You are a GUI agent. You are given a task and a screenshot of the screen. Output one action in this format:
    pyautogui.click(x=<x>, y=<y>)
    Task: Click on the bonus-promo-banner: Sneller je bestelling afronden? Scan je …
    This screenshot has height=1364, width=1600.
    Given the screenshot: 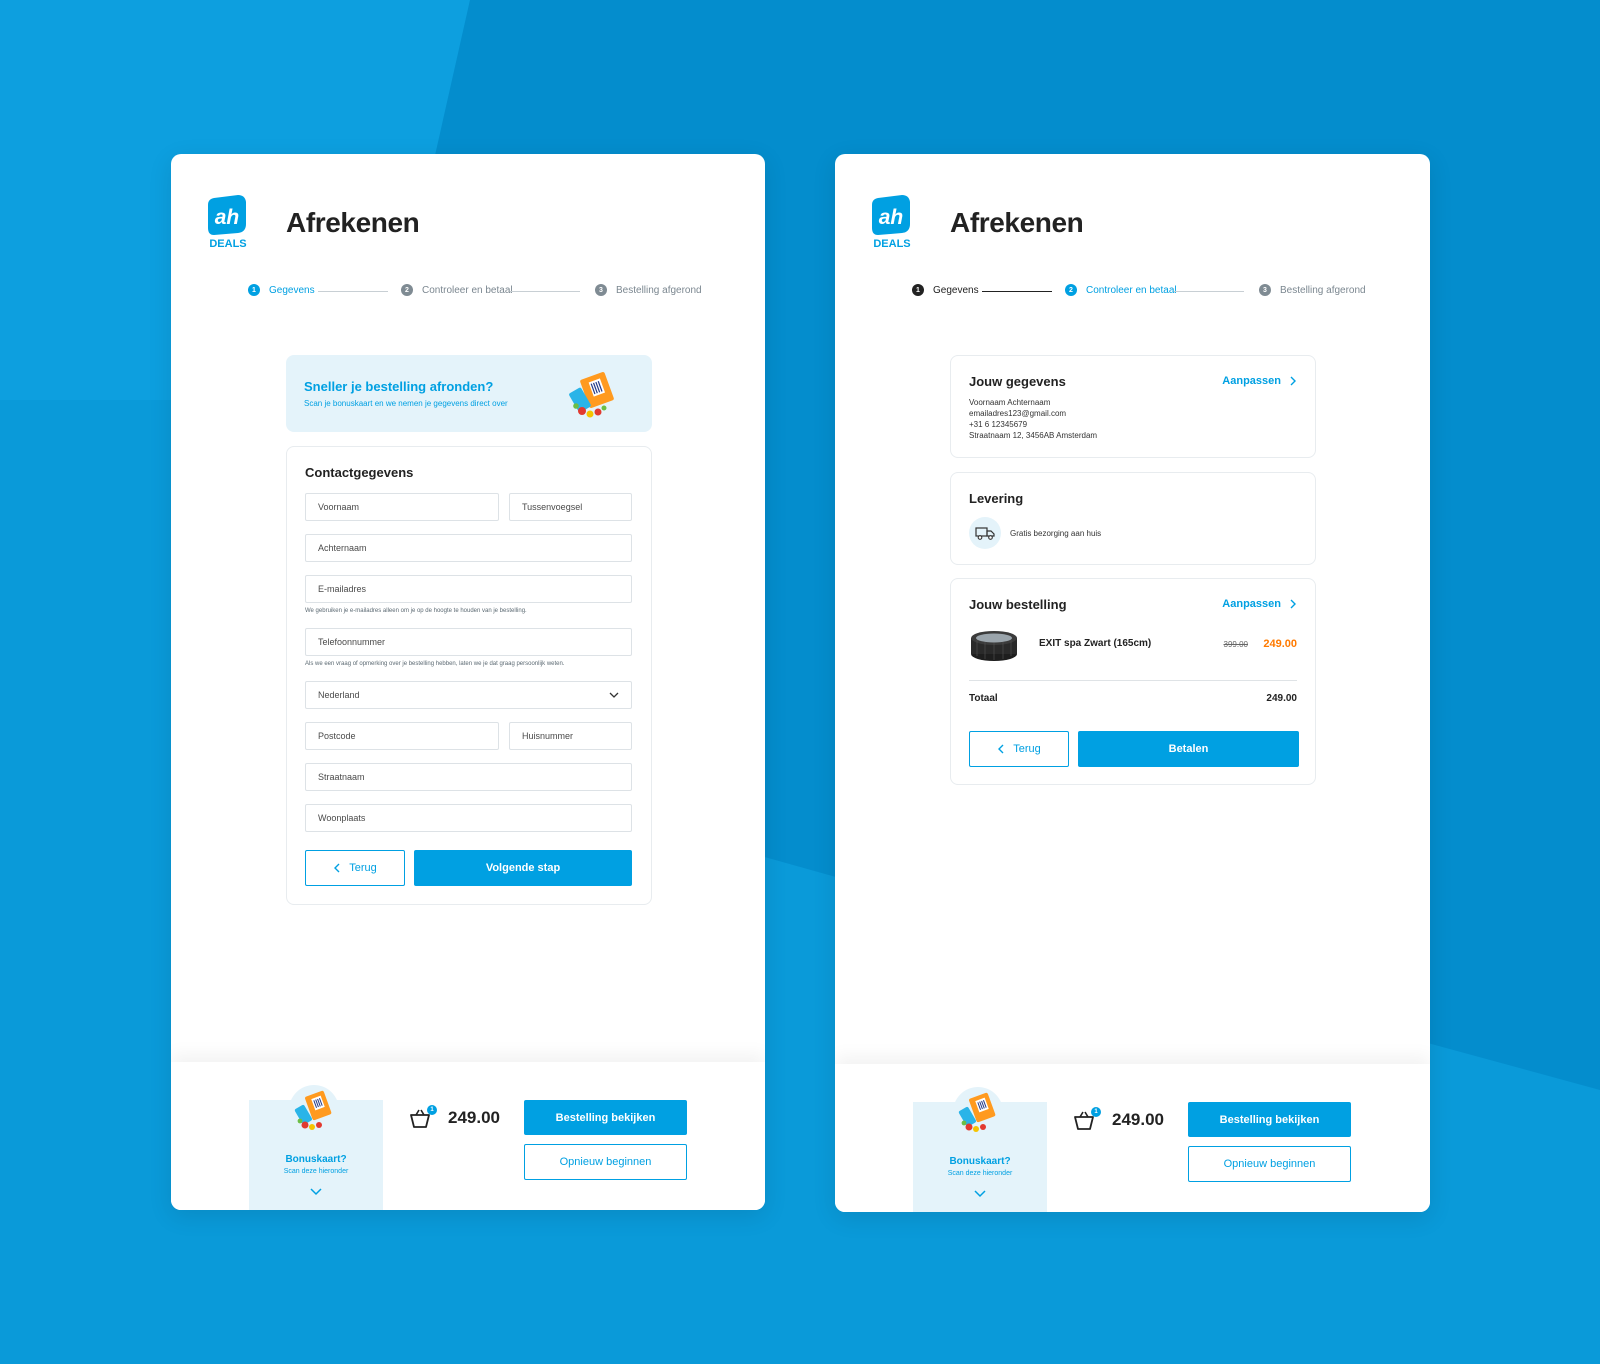 What is the action you would take?
    pyautogui.click(x=469, y=393)
    